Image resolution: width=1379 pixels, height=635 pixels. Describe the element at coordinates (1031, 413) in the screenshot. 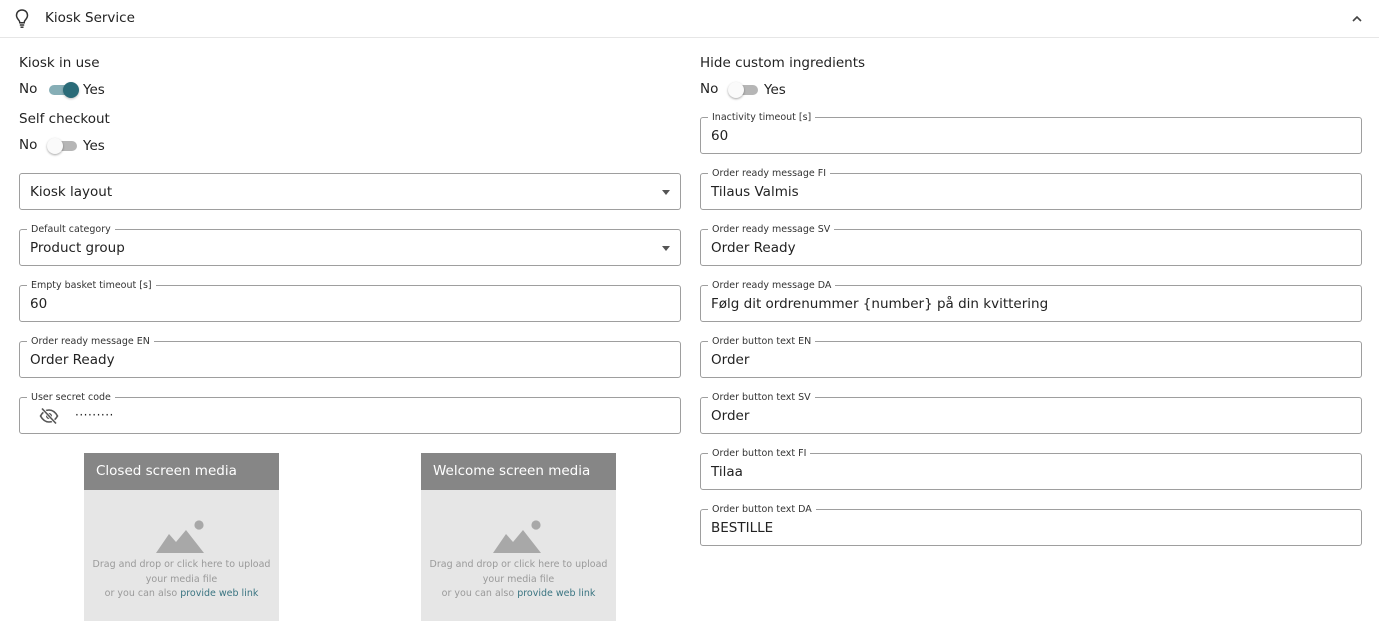

I see `order-button-sv-field: Order button text SV Order` at that location.